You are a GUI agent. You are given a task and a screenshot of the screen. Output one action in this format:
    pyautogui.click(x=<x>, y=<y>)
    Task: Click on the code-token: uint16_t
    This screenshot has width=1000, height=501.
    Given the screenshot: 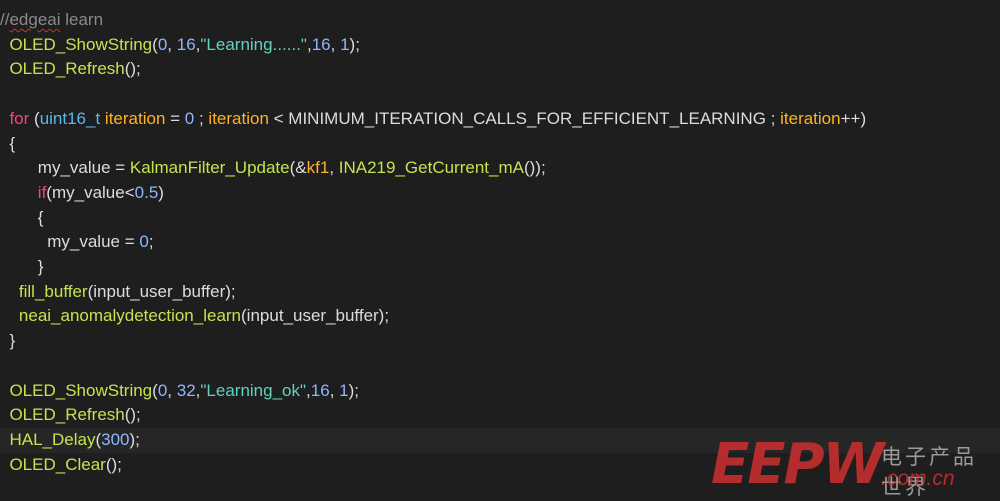 What is the action you would take?
    pyautogui.click(x=70, y=118)
    